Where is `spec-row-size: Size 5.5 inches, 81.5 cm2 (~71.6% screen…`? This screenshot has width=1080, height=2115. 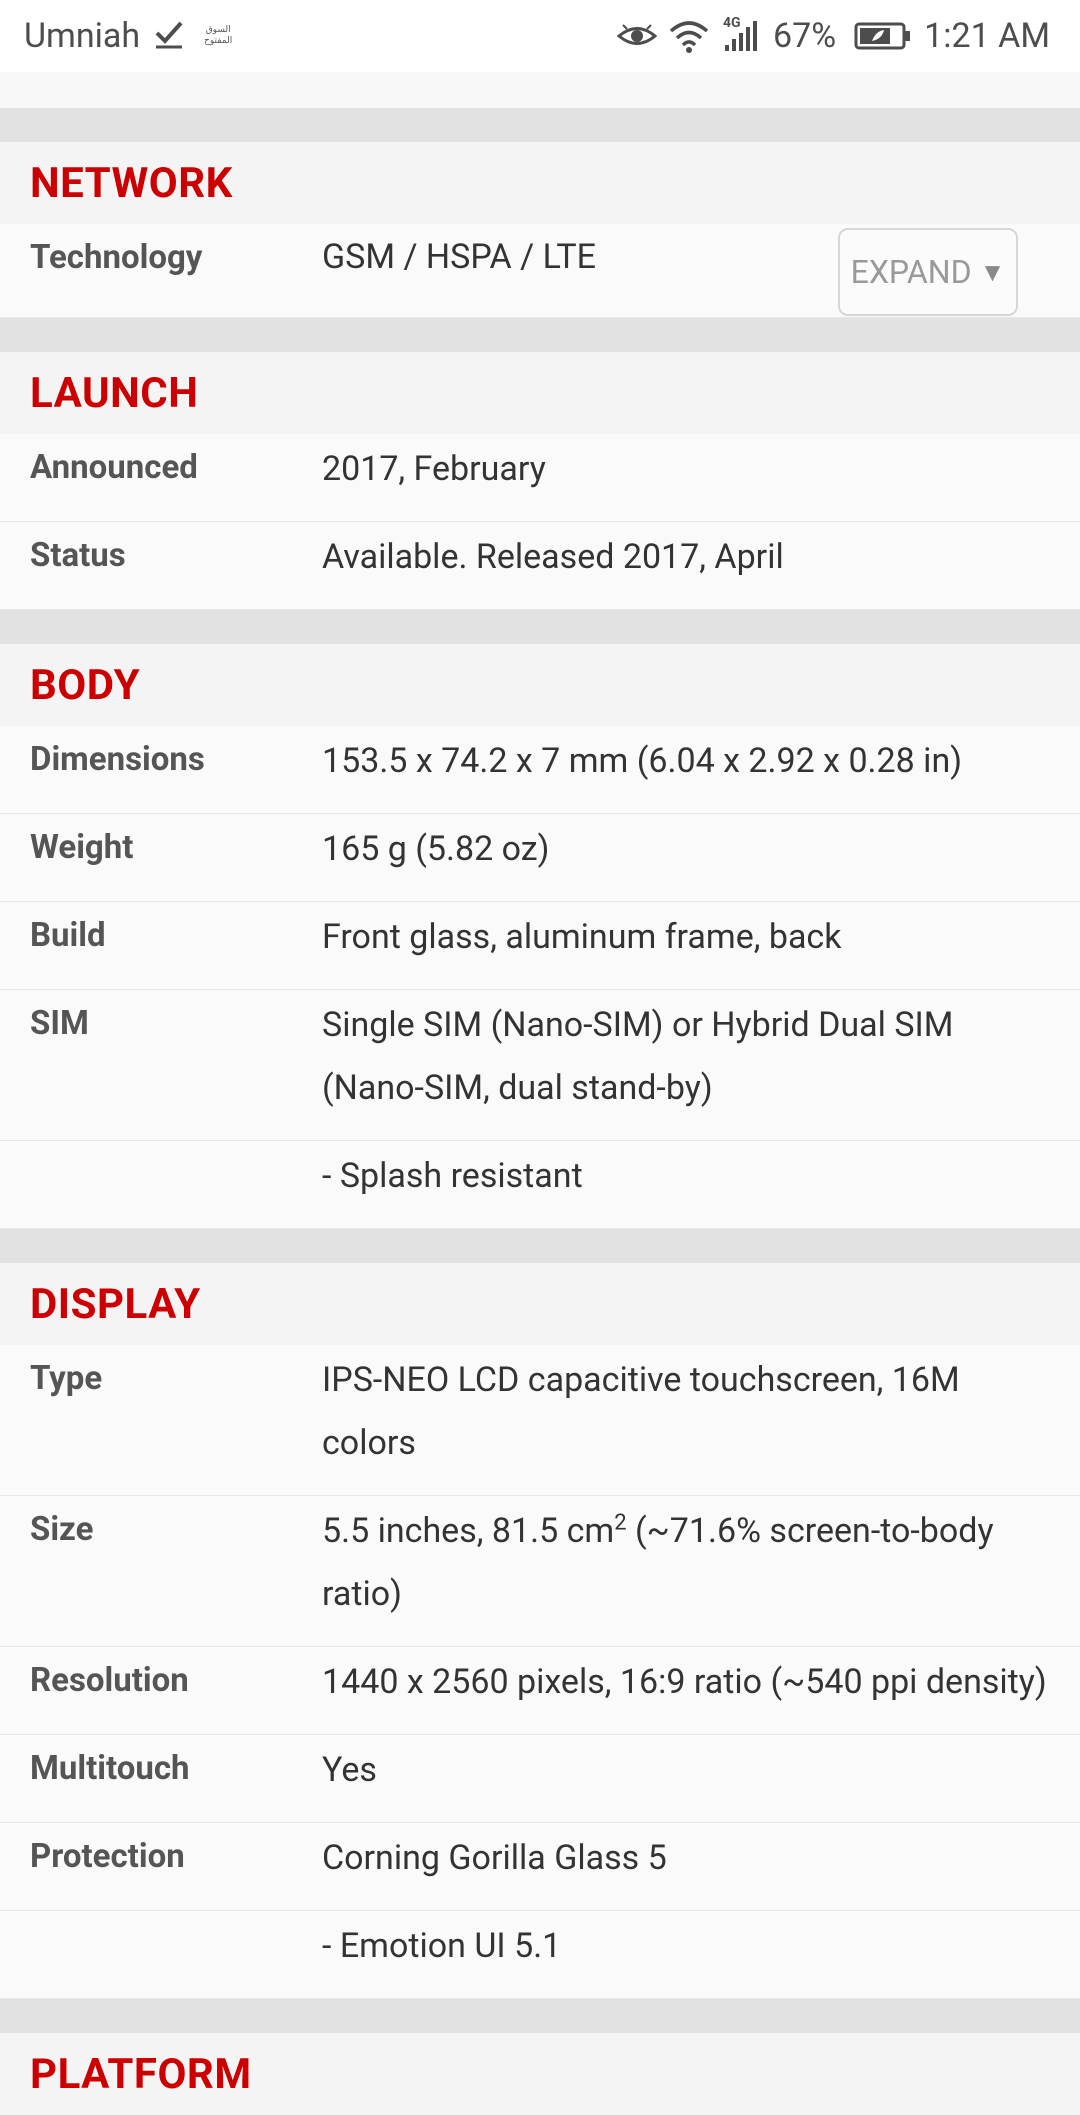 spec-row-size: Size 5.5 inches, 81.5 cm2 (~71.6% screen… is located at coordinates (540, 1571).